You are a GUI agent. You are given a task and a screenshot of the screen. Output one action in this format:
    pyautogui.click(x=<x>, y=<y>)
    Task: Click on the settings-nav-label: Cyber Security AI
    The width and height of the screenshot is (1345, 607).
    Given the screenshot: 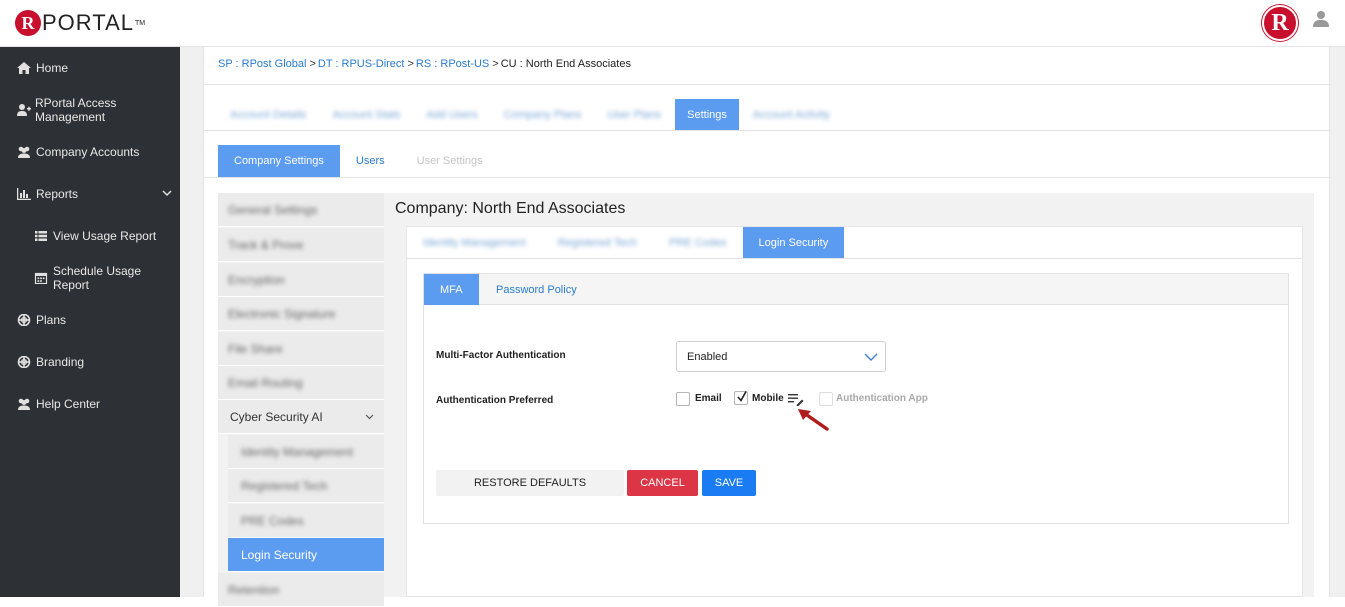 What is the action you would take?
    pyautogui.click(x=276, y=416)
    